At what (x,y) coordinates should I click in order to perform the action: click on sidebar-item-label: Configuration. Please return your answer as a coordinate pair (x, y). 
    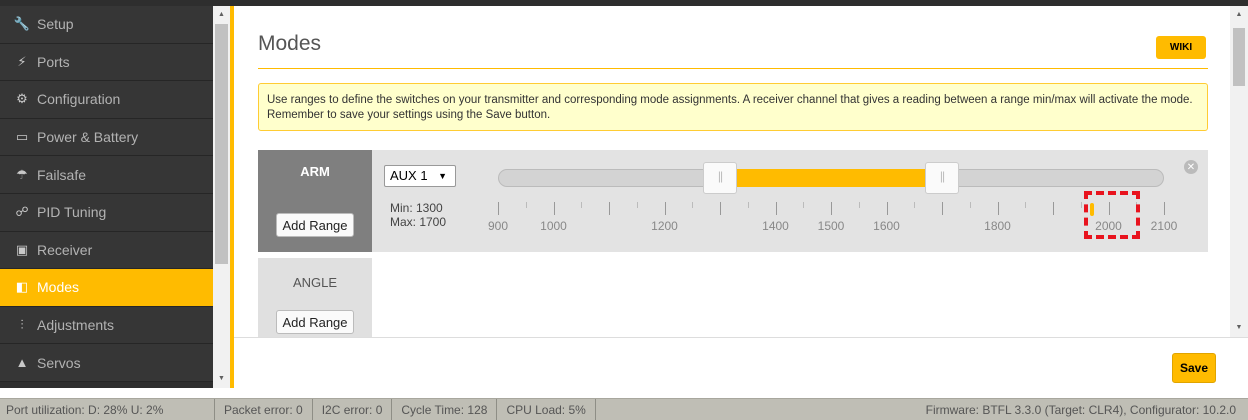
    Looking at the image, I should click on (79, 99).